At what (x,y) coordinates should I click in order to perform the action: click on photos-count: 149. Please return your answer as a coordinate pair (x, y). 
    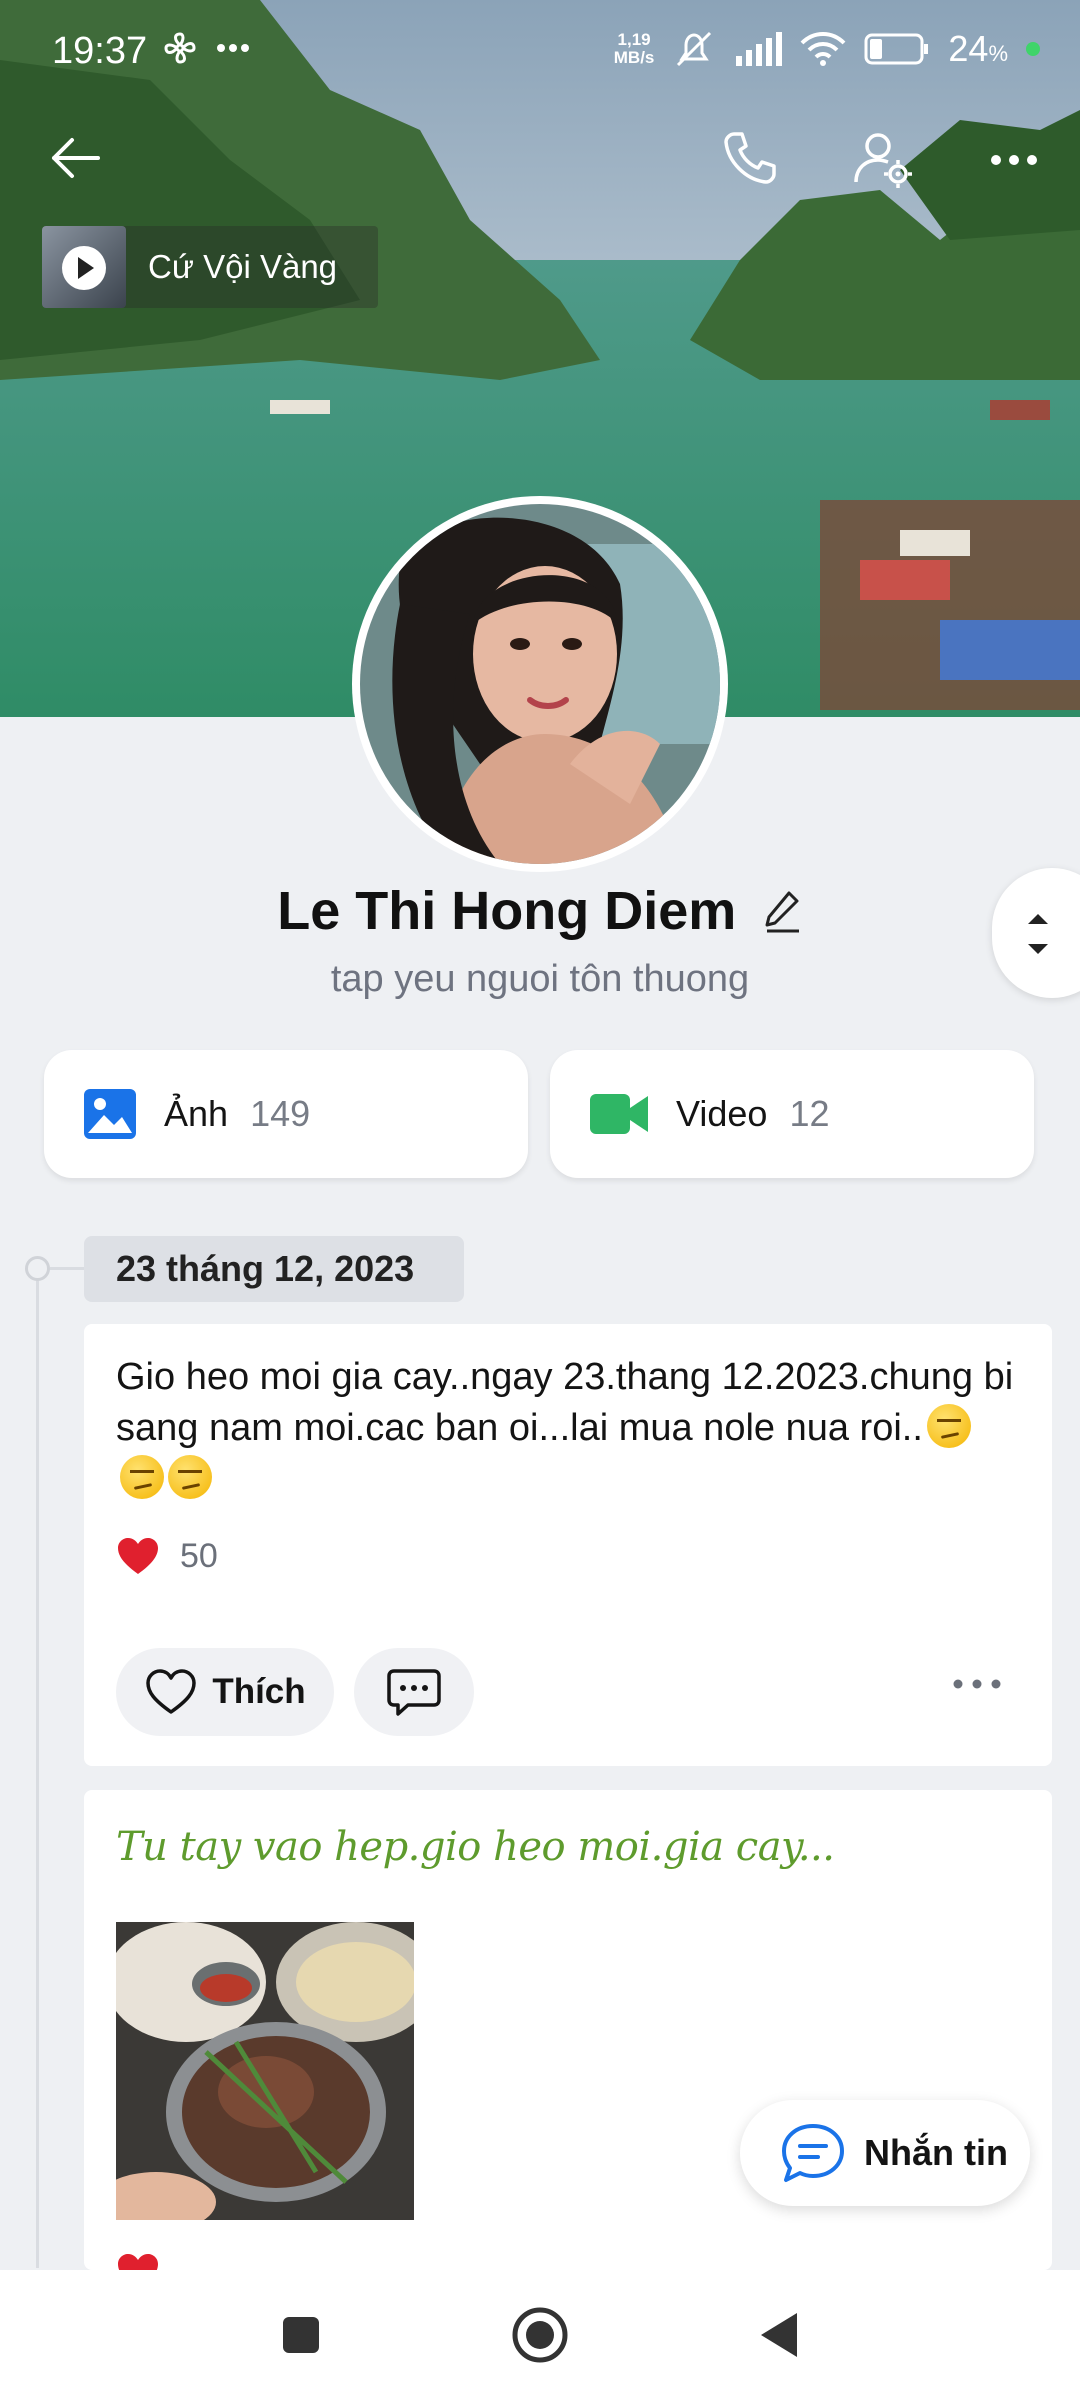
    Looking at the image, I should click on (280, 1113).